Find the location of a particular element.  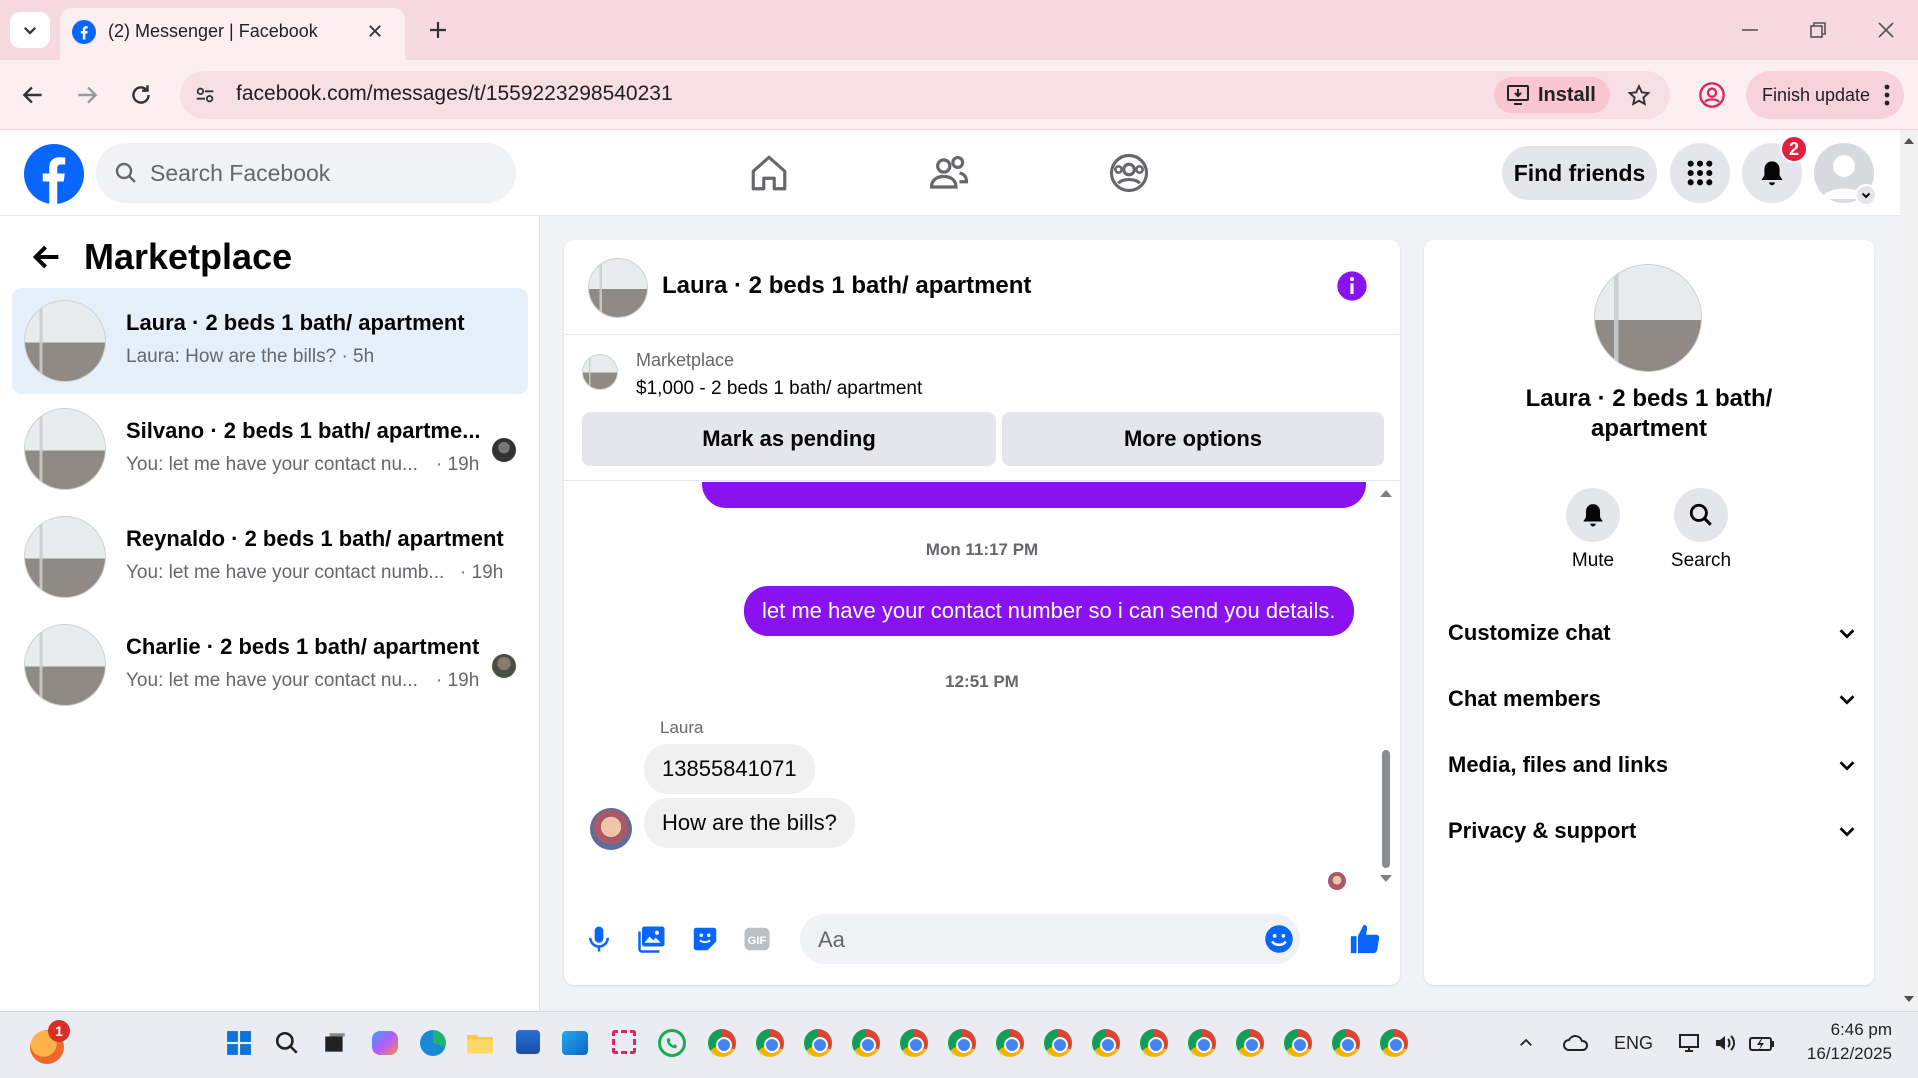

outlook-icon is located at coordinates (575, 1043).